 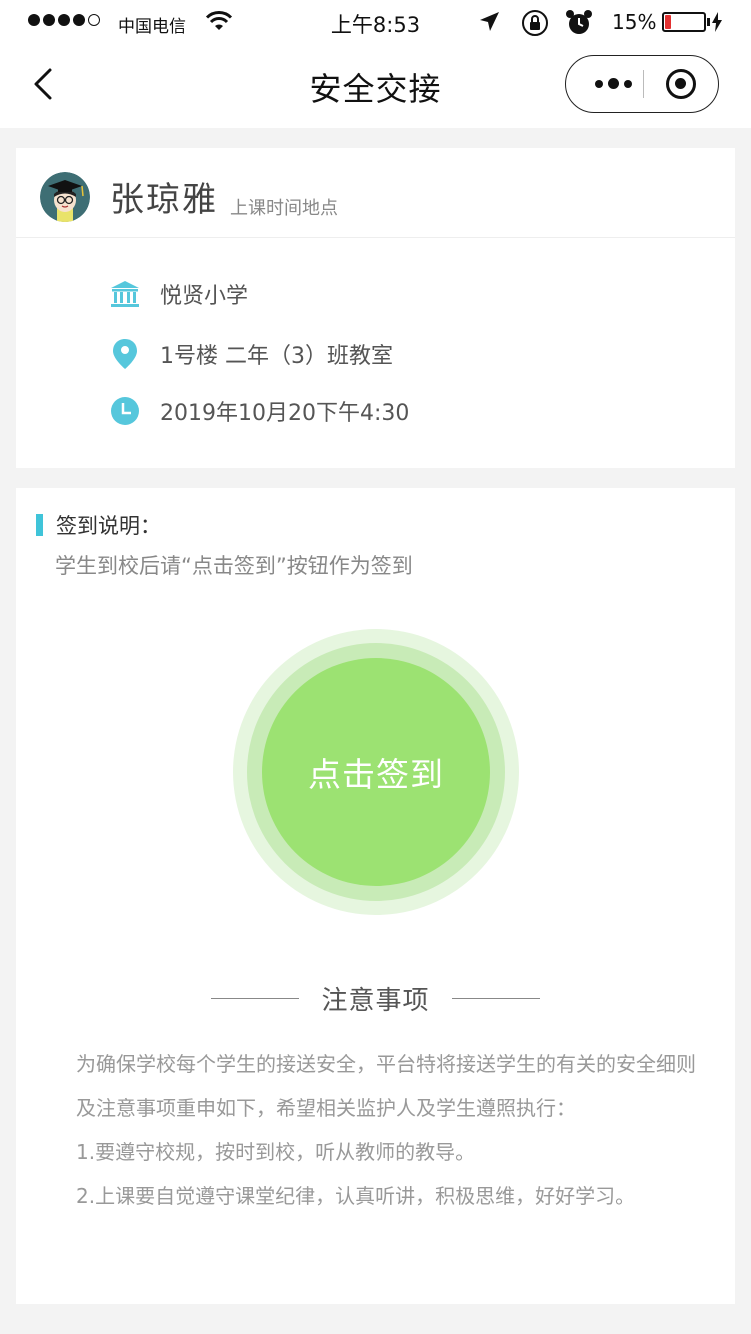 What do you see at coordinates (276, 1152) in the screenshot?
I see `notice-item: 1.要遵守校规，按时到校，听从教师的教导。` at bounding box center [276, 1152].